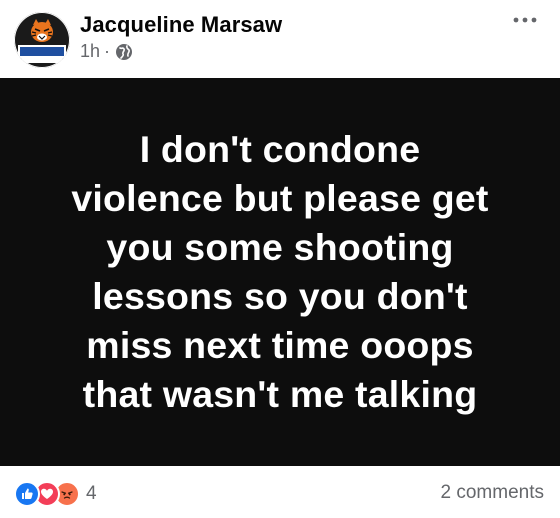 This screenshot has height=518, width=560. I want to click on reaction-summary: 4, so click(55, 494).